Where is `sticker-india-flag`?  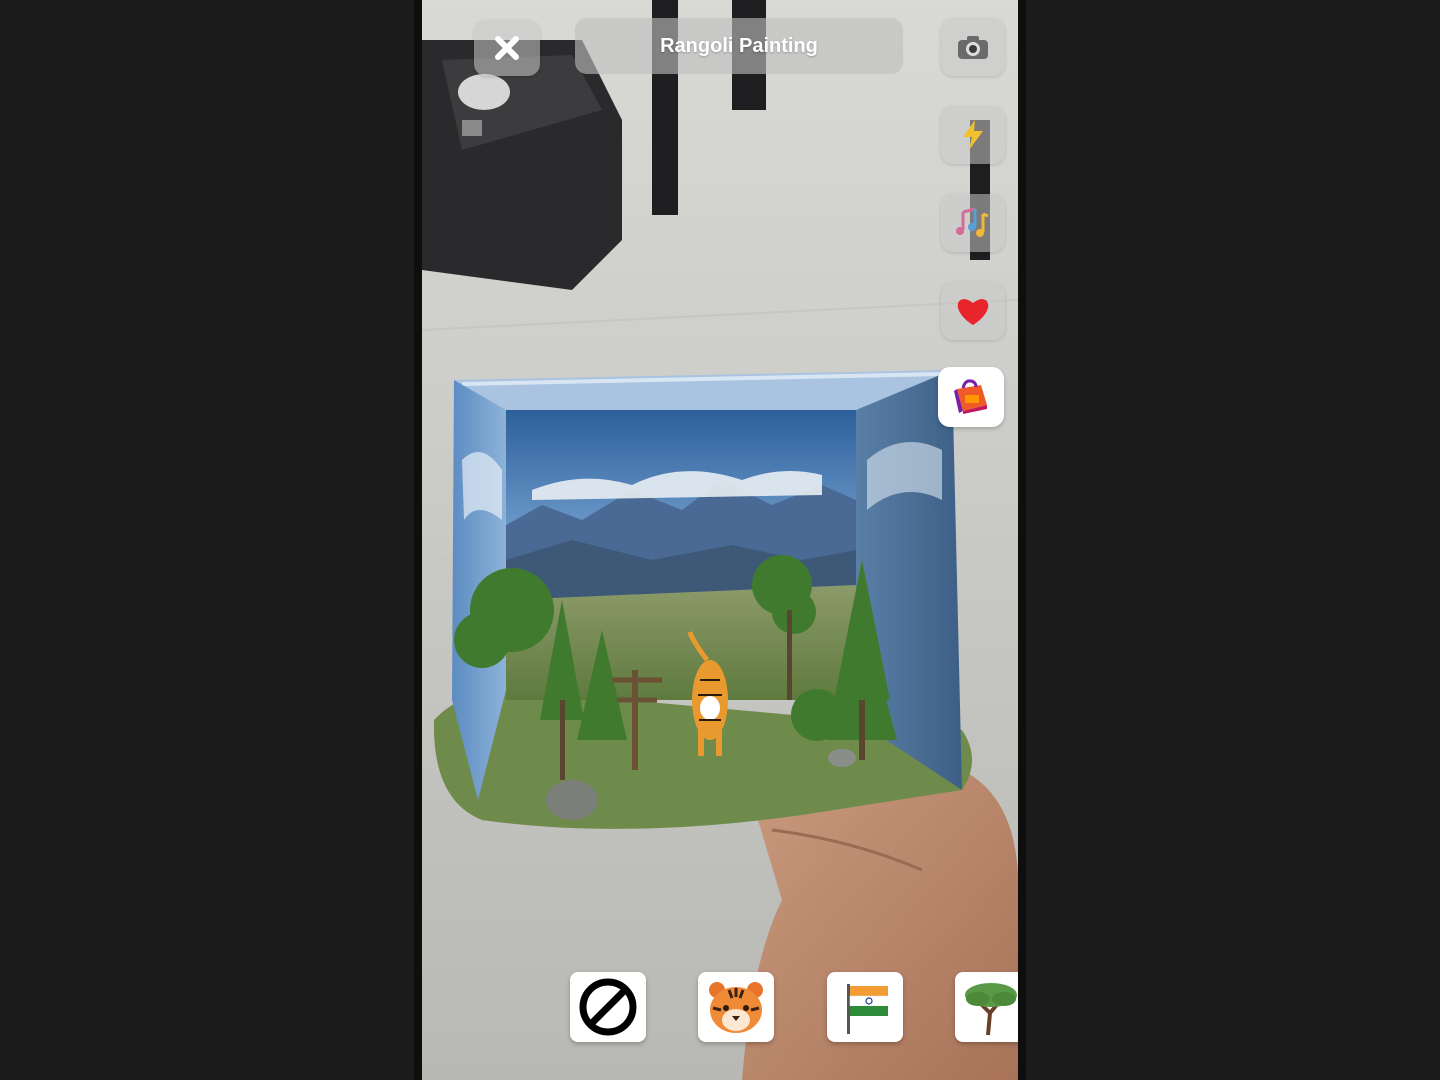
sticker-india-flag is located at coordinates (865, 1007).